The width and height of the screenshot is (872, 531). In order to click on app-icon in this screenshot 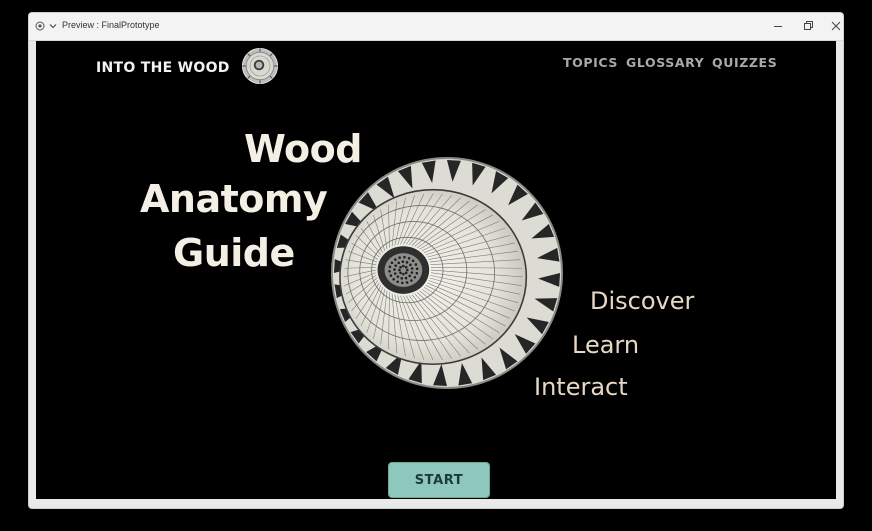, I will do `click(40, 26)`.